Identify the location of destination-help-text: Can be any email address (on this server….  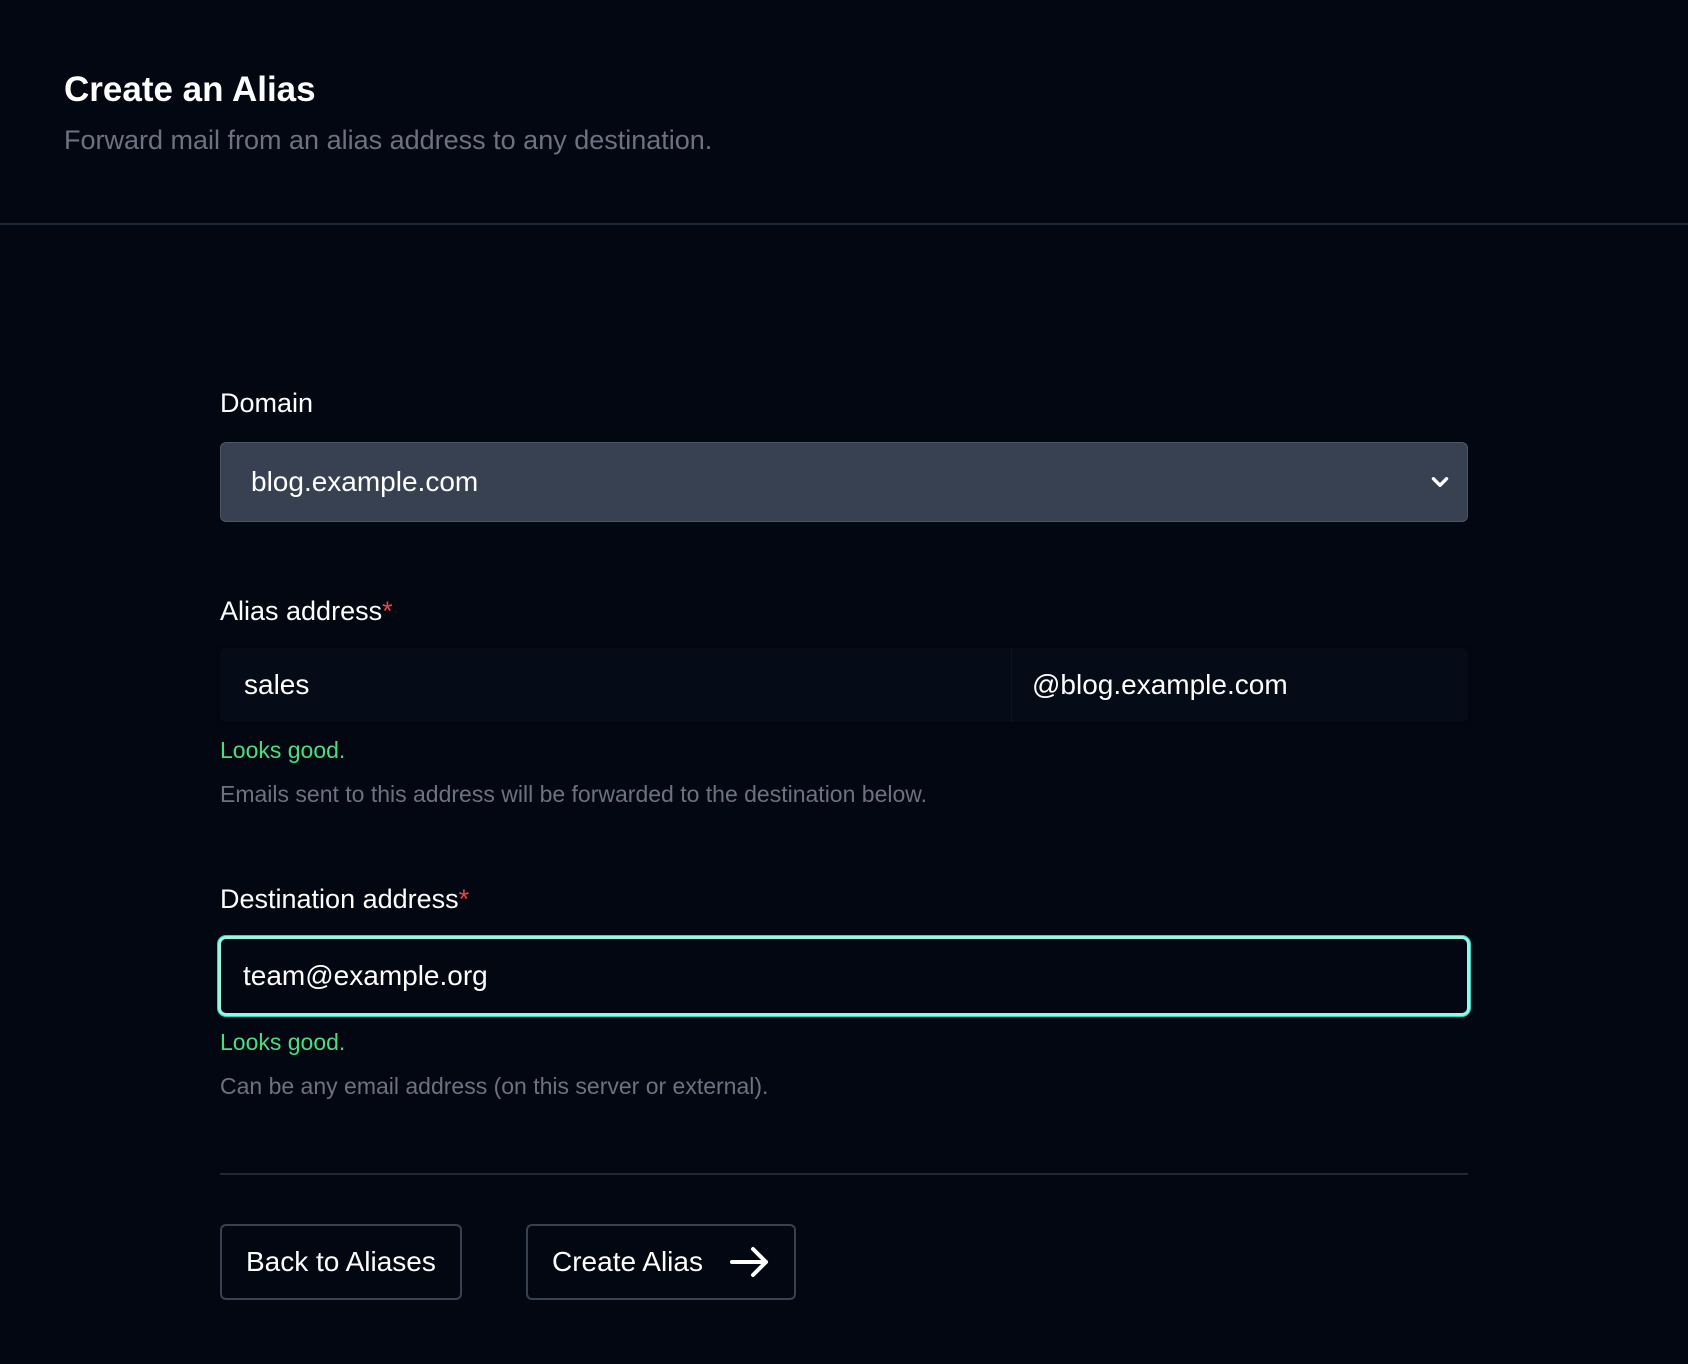
(494, 1086).